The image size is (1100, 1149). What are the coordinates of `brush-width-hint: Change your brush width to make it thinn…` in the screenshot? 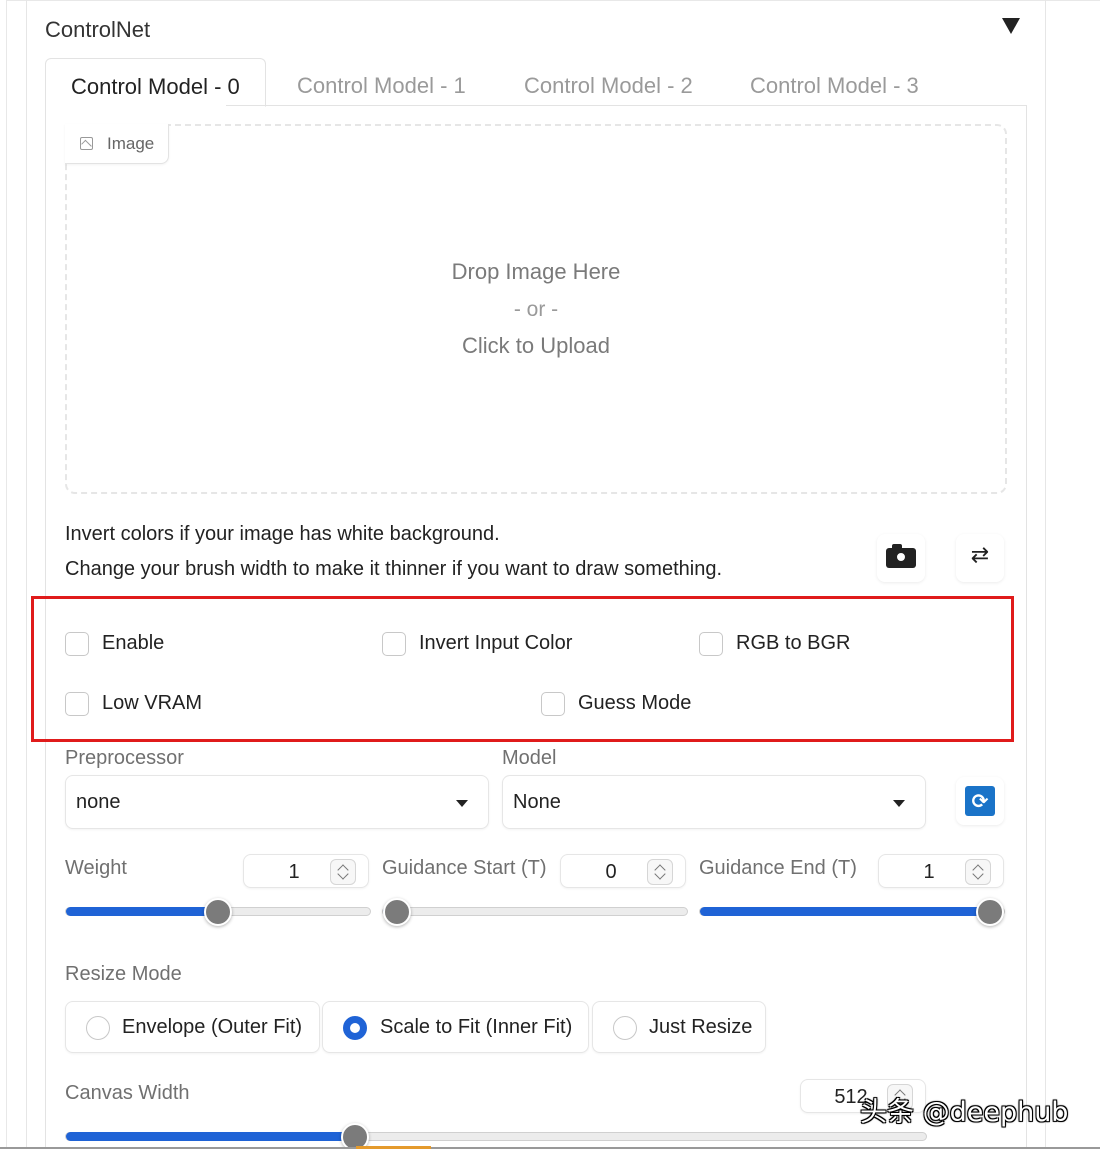 It's located at (394, 569).